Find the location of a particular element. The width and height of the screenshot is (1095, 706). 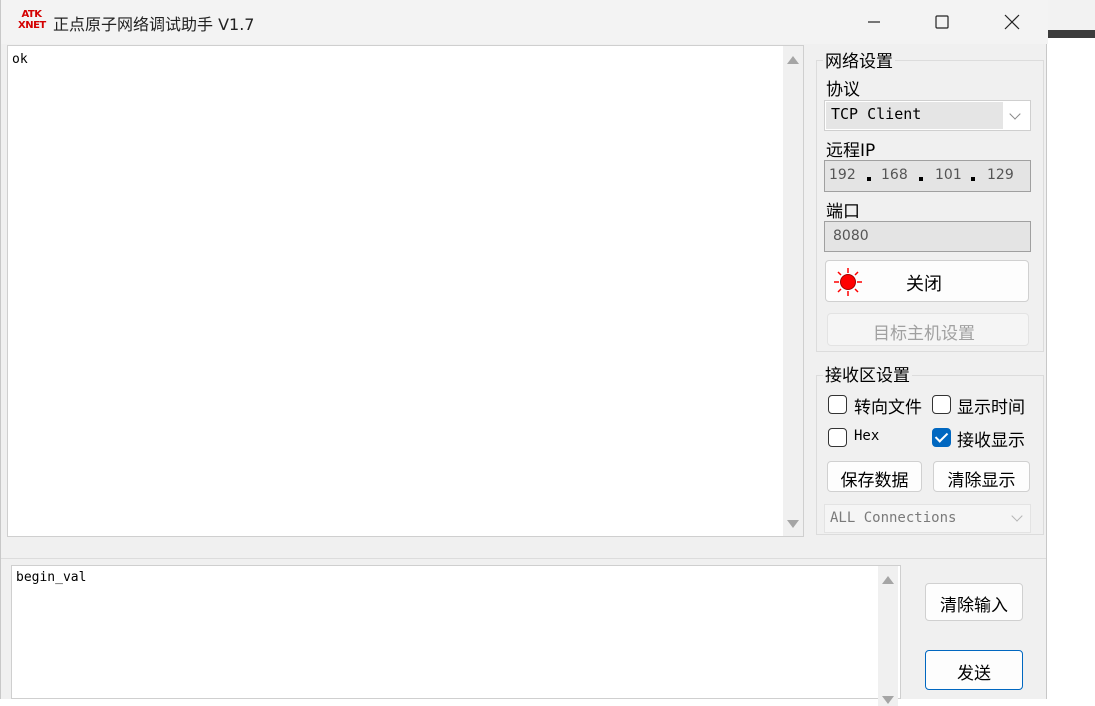

maximize-button is located at coordinates (942, 22).